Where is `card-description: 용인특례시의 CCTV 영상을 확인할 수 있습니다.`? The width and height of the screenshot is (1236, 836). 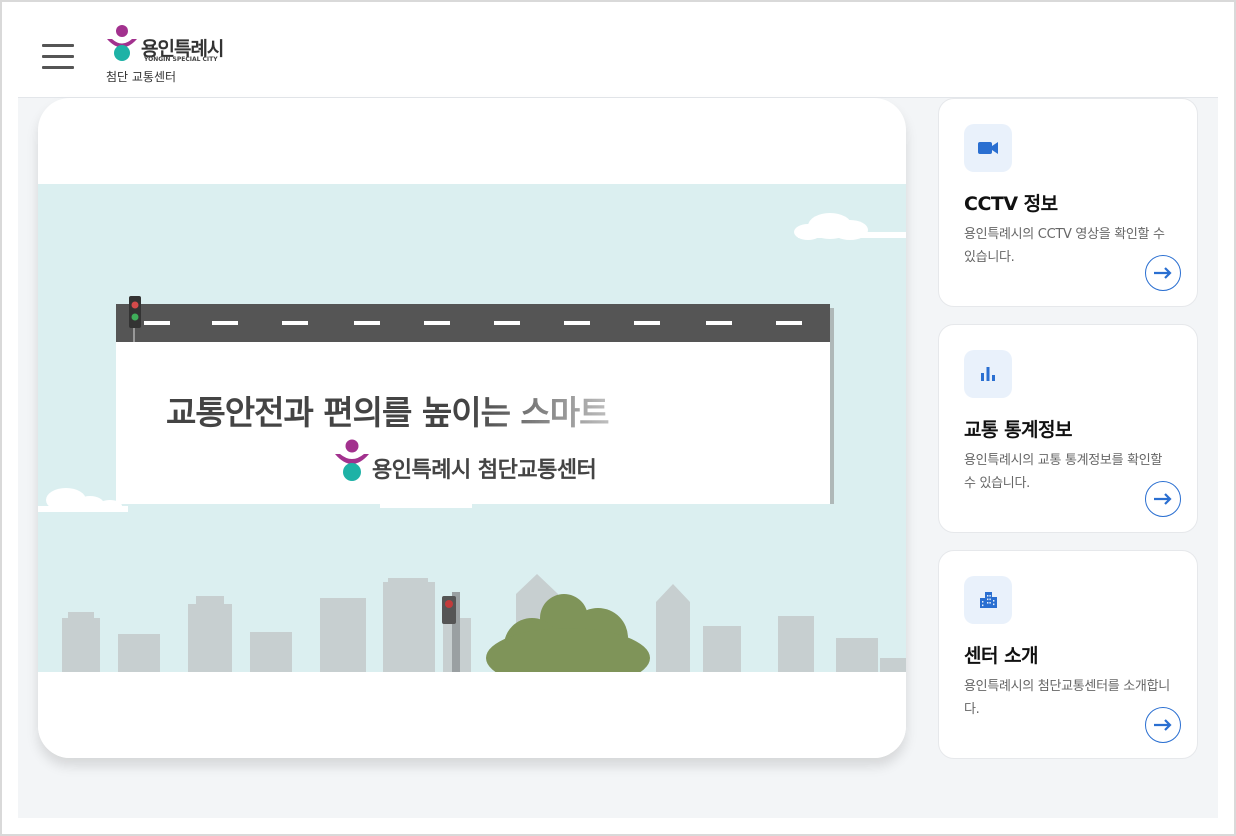
card-description: 용인특례시의 CCTV 영상을 확인할 수 있습니다. is located at coordinates (1064, 246).